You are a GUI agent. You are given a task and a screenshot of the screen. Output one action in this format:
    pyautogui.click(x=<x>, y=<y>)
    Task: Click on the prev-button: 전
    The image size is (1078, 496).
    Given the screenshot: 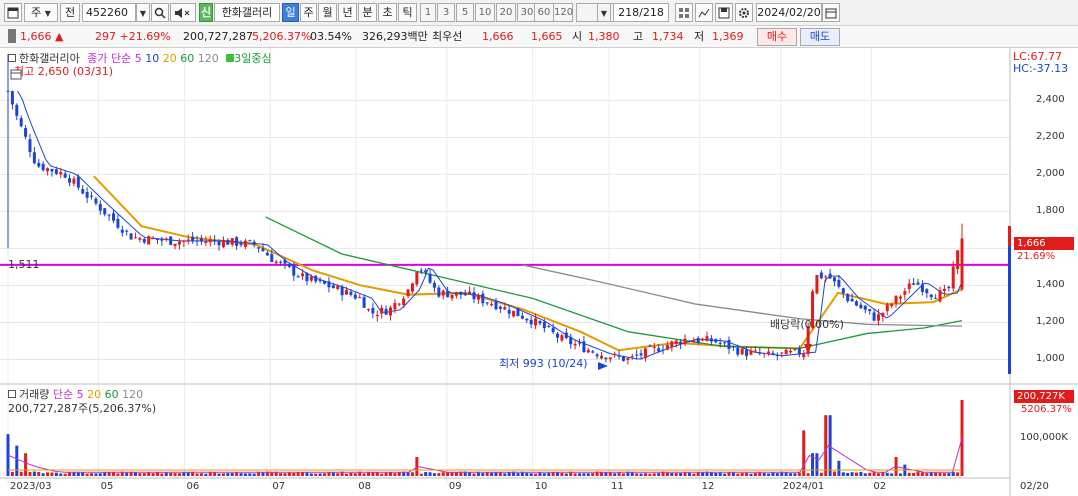 What is the action you would take?
    pyautogui.click(x=70, y=12)
    